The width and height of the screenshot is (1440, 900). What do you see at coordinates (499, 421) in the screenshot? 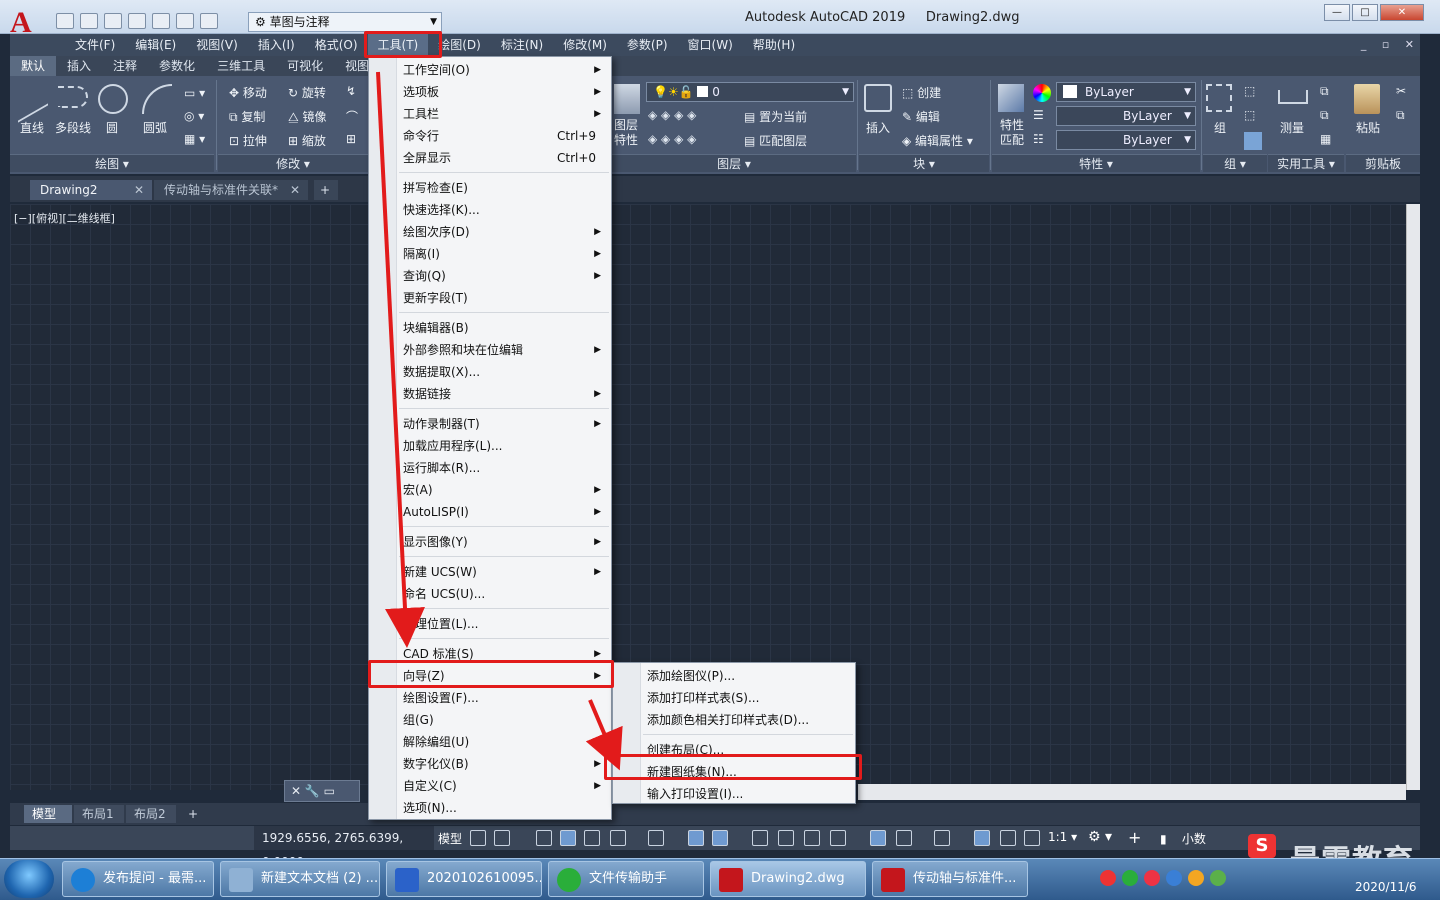
I see `annotation-arrows` at bounding box center [499, 421].